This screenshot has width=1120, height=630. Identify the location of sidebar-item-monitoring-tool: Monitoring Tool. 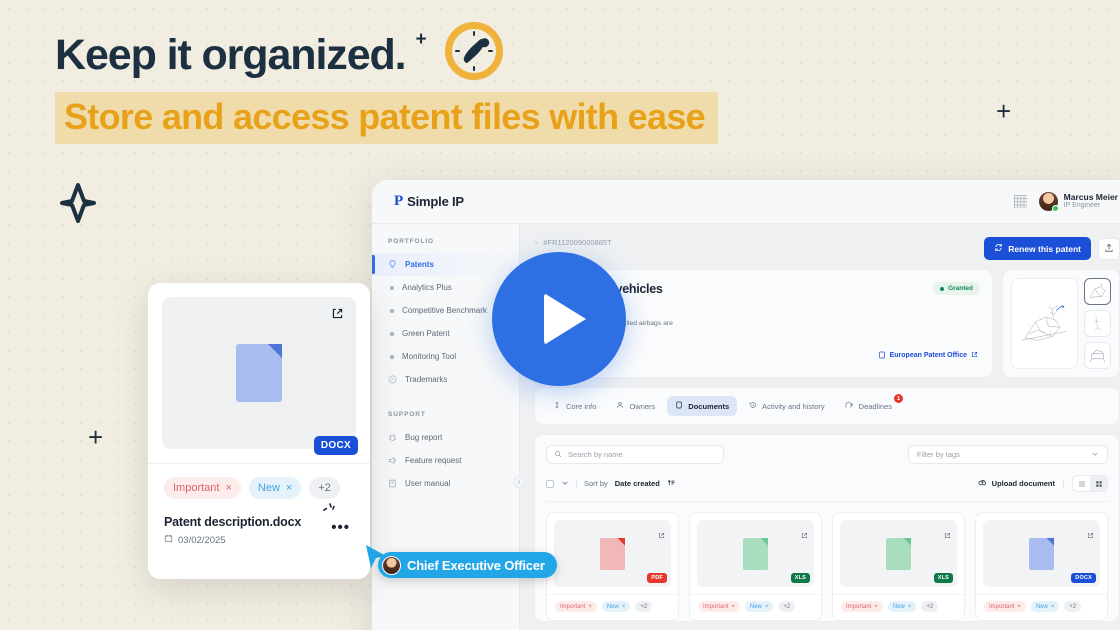
(445, 356).